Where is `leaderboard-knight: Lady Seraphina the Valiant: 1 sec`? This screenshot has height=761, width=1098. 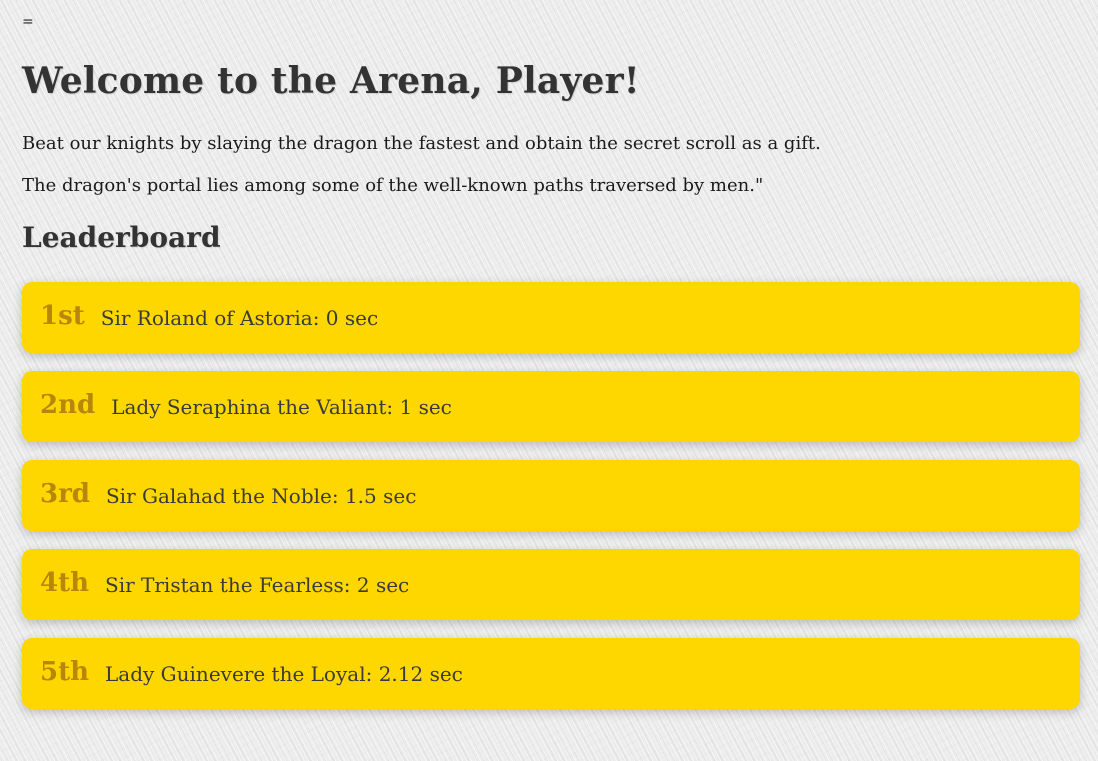 leaderboard-knight: Lady Seraphina the Valiant: 1 sec is located at coordinates (281, 406).